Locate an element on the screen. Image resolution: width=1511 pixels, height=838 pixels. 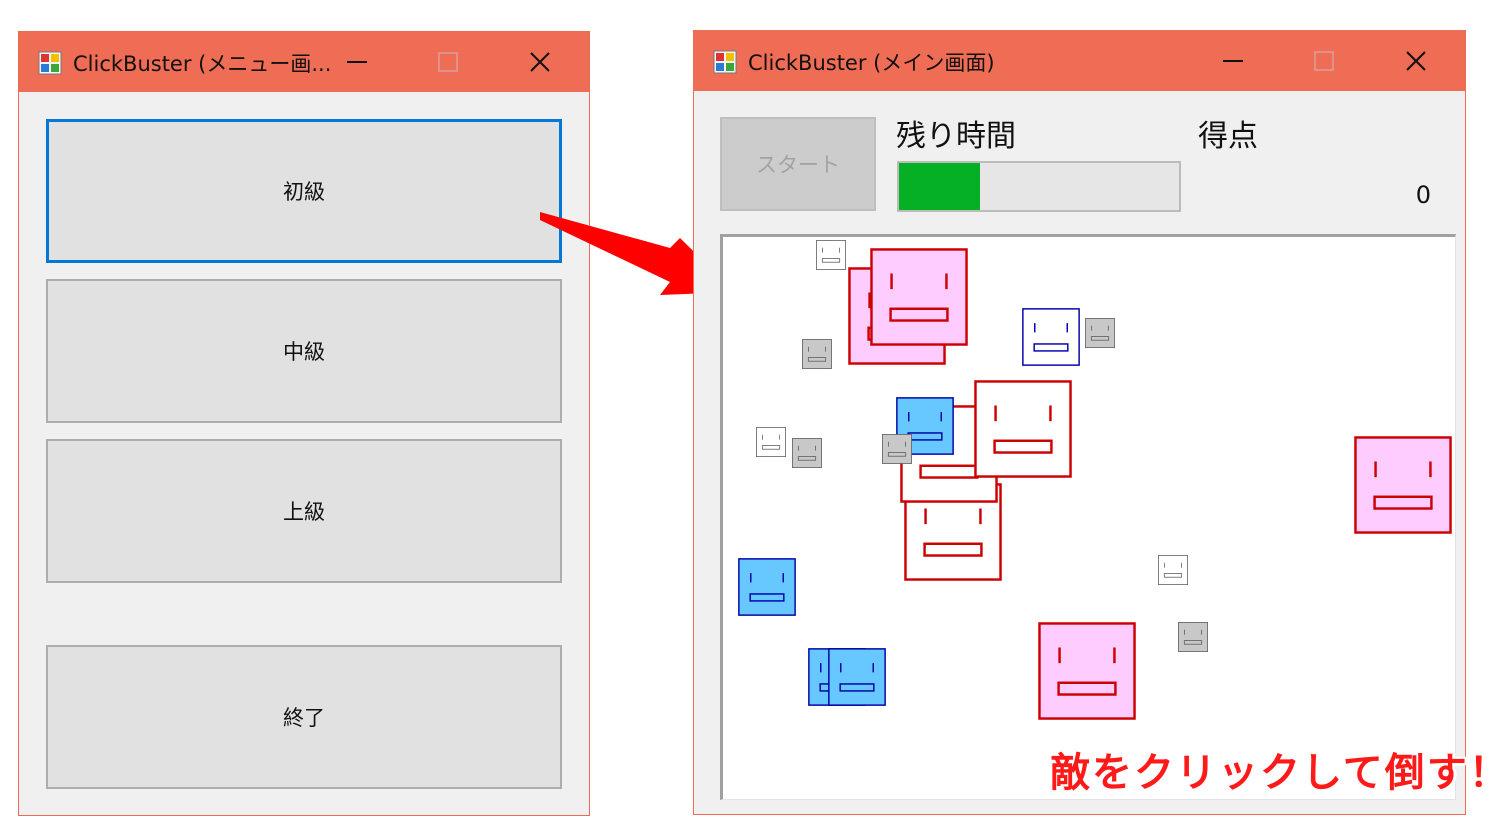
time-progress-fill is located at coordinates (940, 186).